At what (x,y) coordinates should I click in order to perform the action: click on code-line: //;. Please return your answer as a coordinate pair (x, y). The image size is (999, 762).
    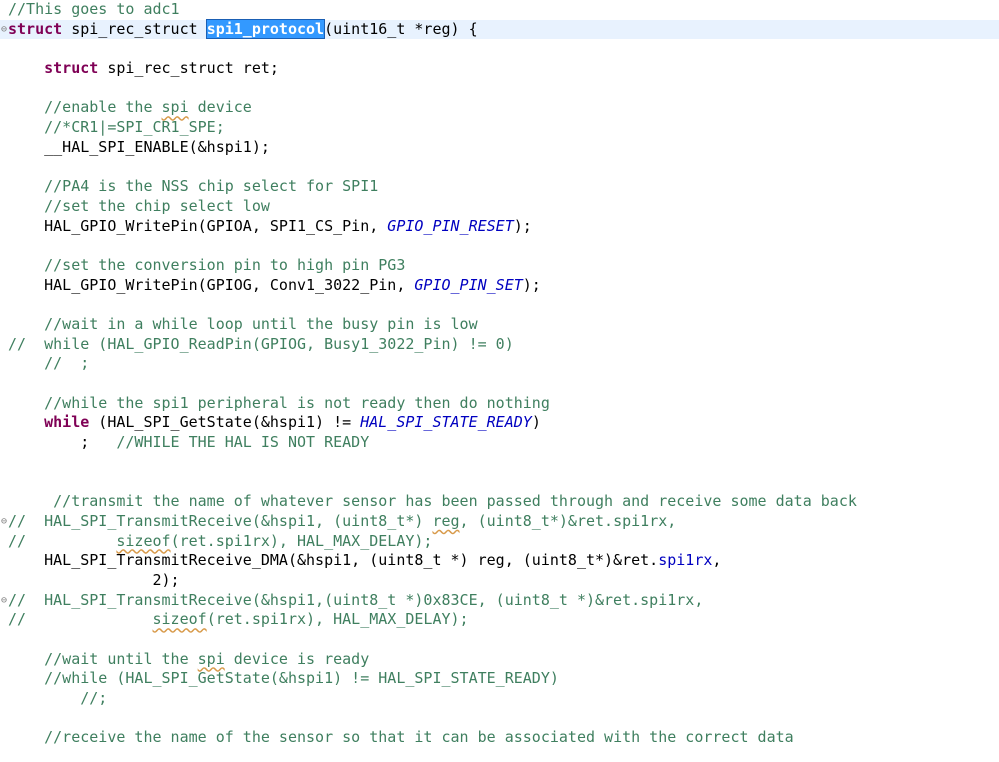
    Looking at the image, I should click on (499, 699).